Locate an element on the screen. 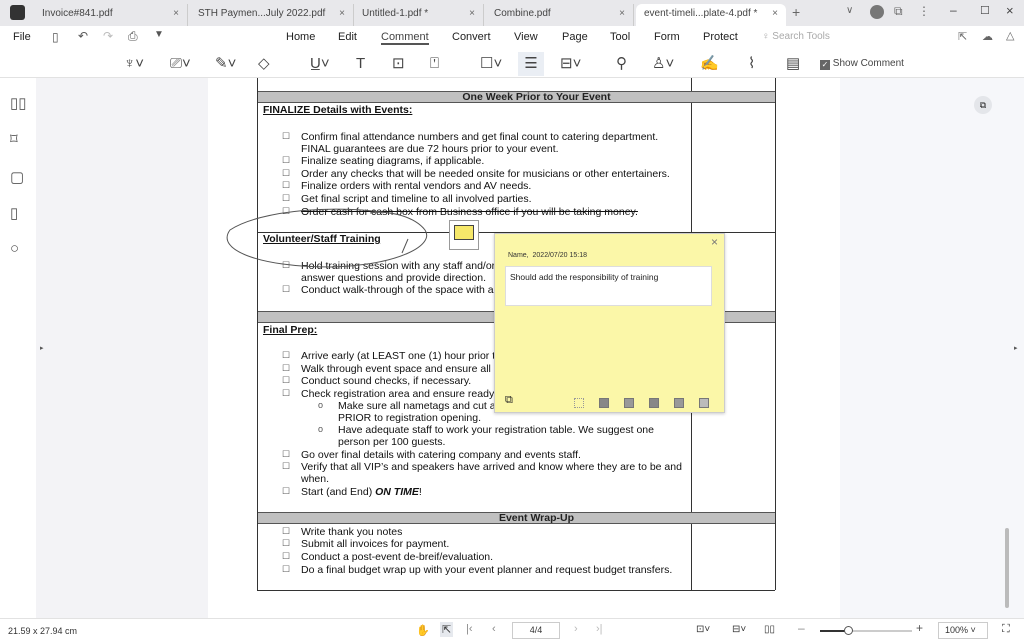 Image resolution: width=1024 pixels, height=642 pixels. measure-icon: ⊟˅ is located at coordinates (570, 64).